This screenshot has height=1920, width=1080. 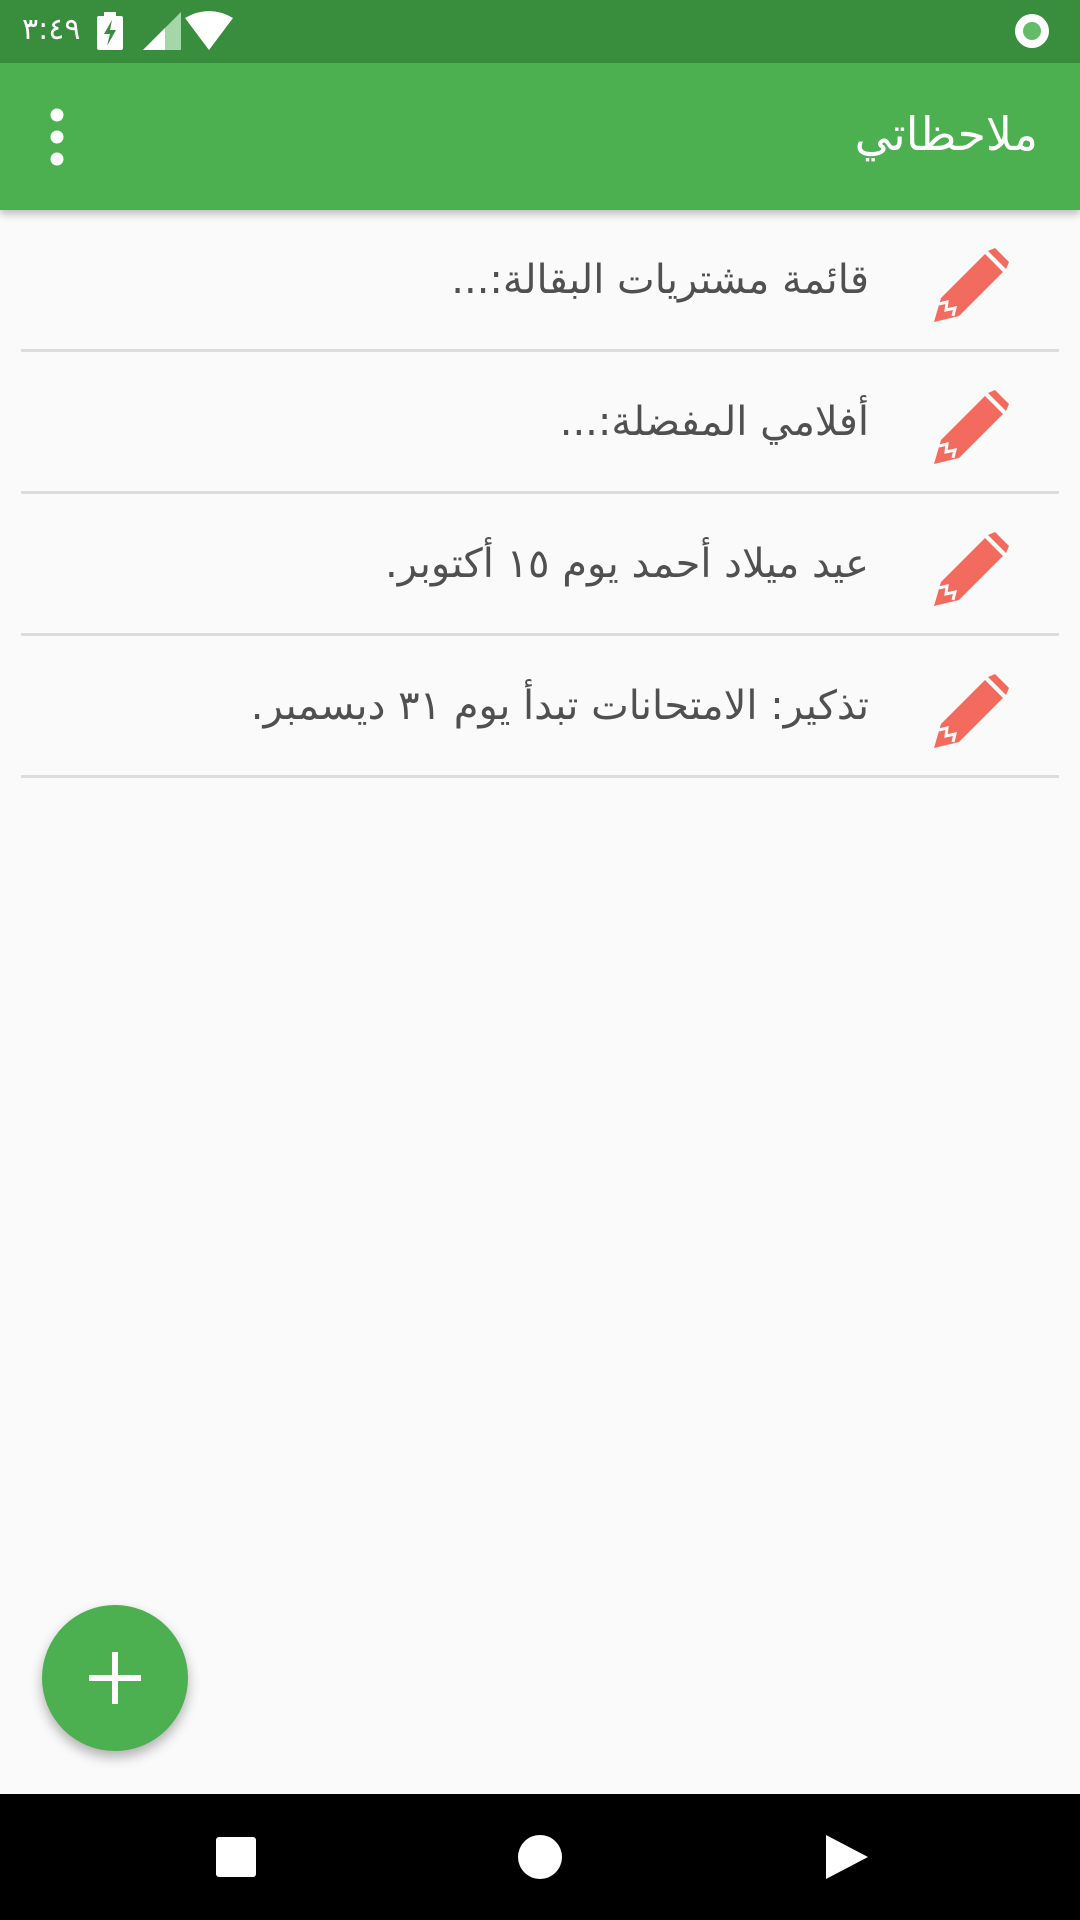 I want to click on home-circle-icon, so click(x=540, y=1857).